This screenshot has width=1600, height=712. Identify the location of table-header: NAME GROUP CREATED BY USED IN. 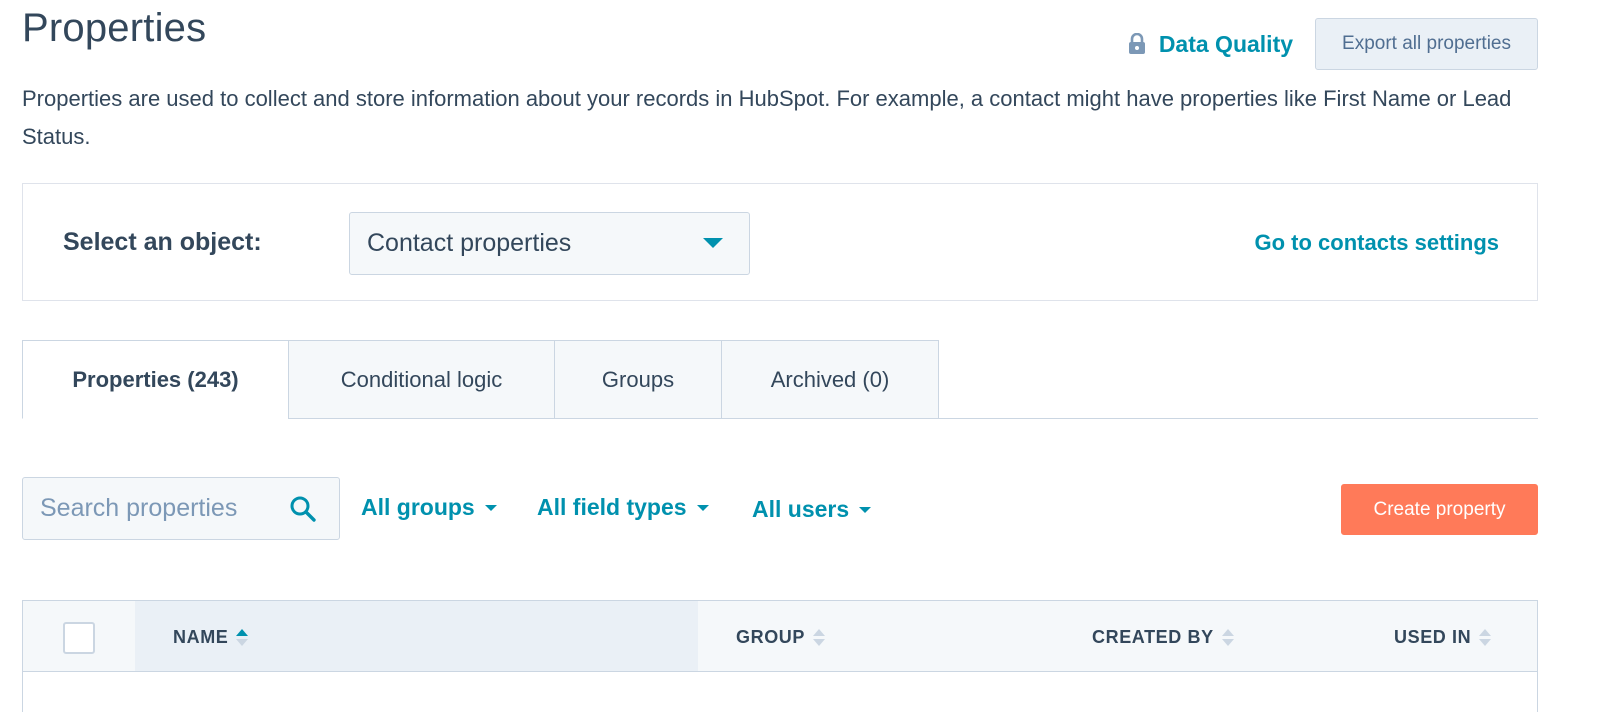
(780, 636).